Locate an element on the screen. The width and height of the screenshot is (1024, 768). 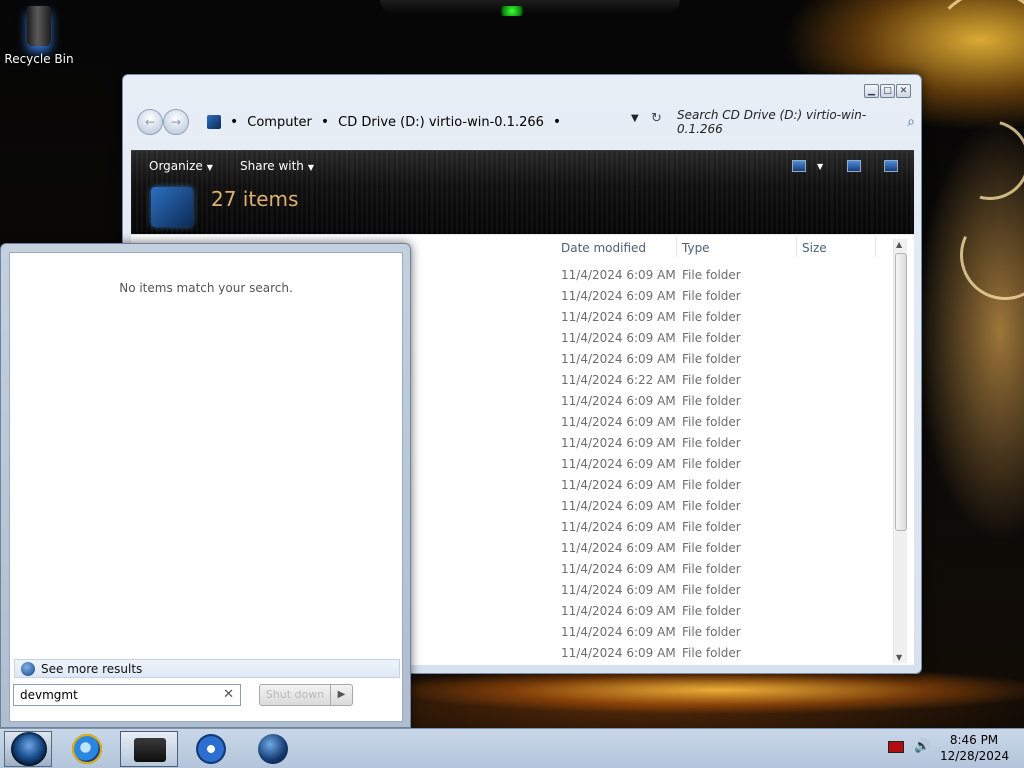
taskbar-windows-explorer is located at coordinates (149, 749).